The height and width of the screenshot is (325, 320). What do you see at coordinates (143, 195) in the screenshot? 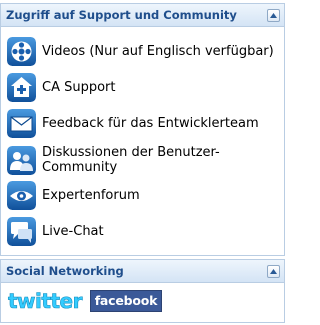
I see `expert-forum-link: Expertenforum` at bounding box center [143, 195].